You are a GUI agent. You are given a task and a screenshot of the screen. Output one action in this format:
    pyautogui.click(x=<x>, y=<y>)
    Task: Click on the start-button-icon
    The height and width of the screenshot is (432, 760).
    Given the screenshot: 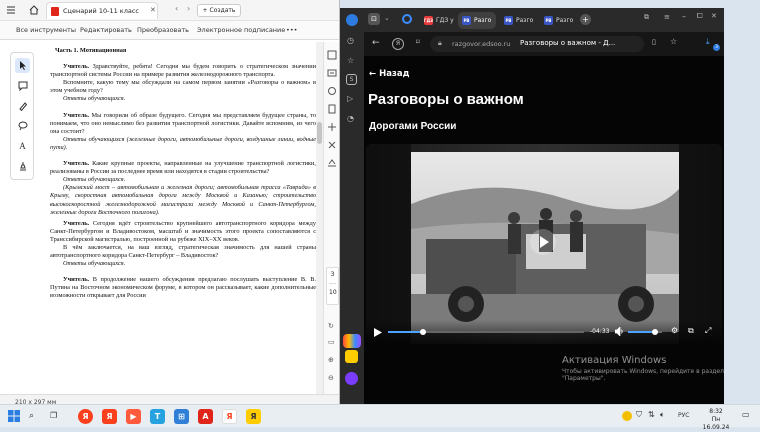 What is the action you would take?
    pyautogui.click(x=14, y=416)
    